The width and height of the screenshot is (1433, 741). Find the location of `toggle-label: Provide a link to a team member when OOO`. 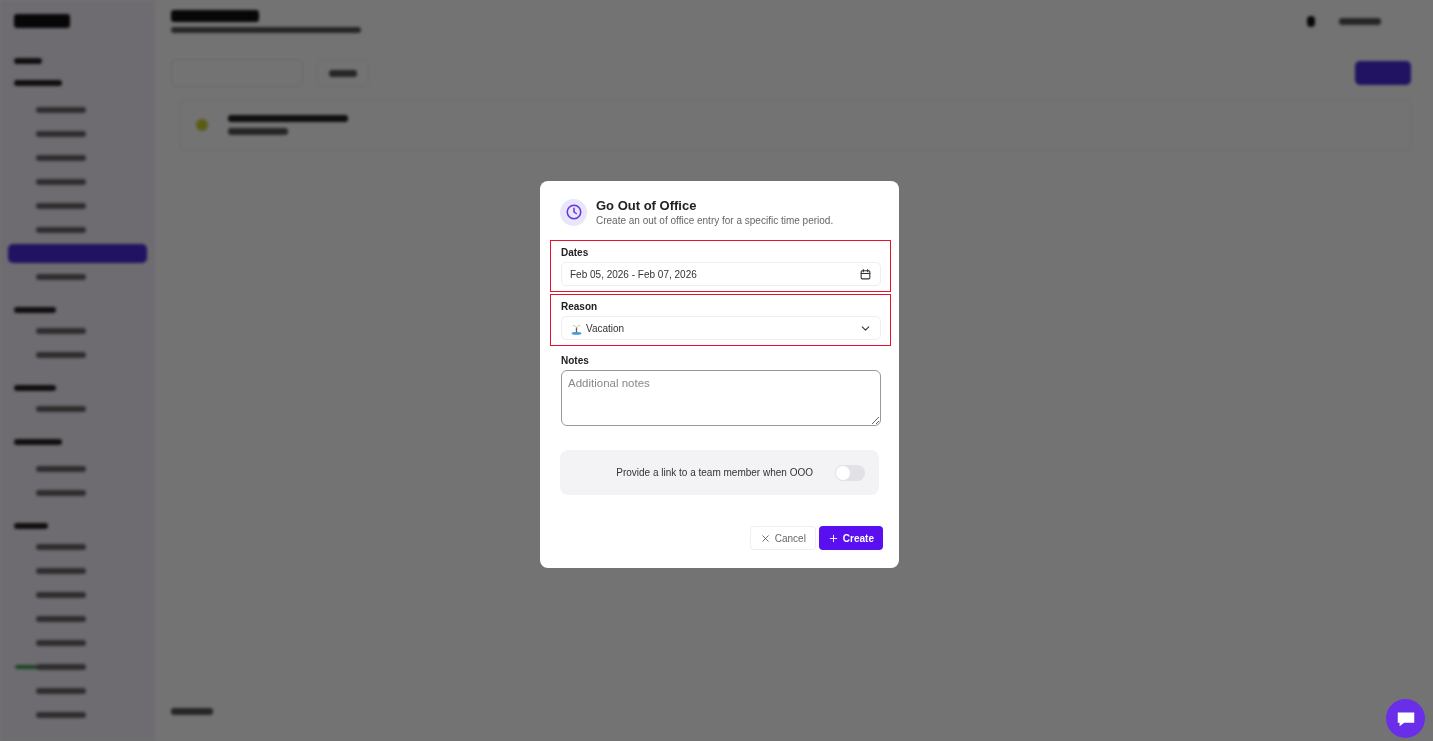

toggle-label: Provide a link to a team member when OOO is located at coordinates (714, 472).